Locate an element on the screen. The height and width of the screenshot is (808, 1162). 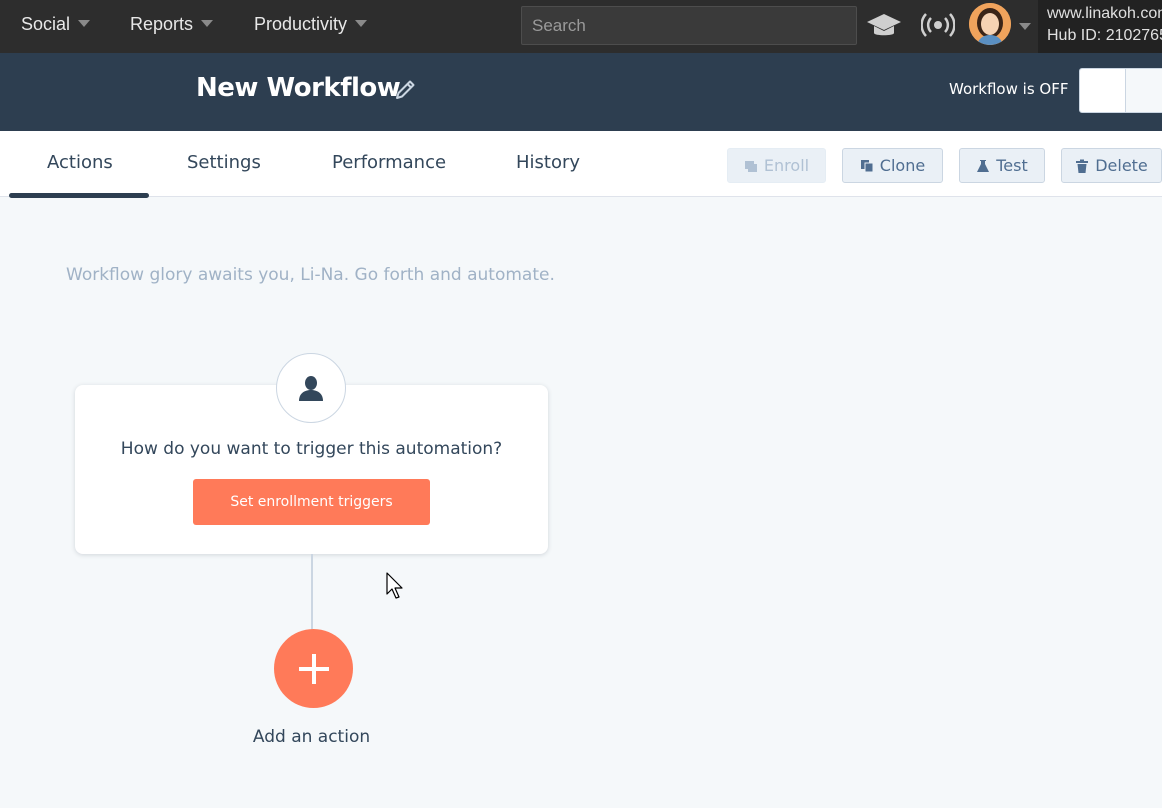
nav-menu-label: Social is located at coordinates (46, 24).